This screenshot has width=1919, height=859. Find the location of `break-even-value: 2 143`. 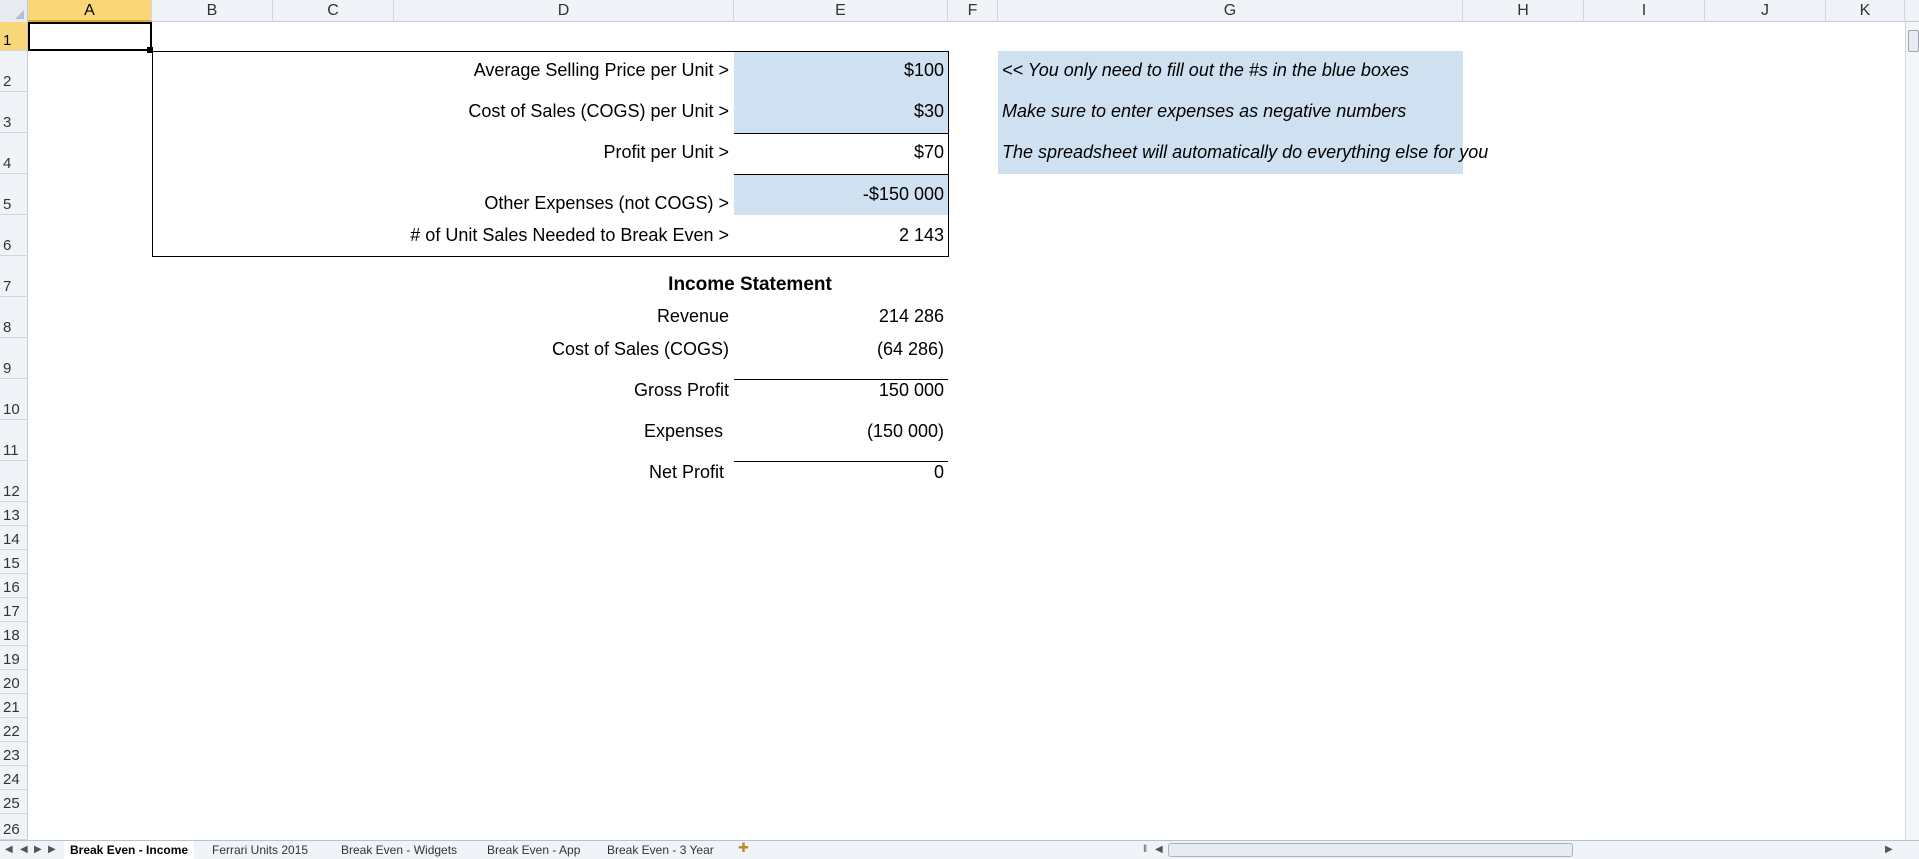

break-even-value: 2 143 is located at coordinates (921, 235).